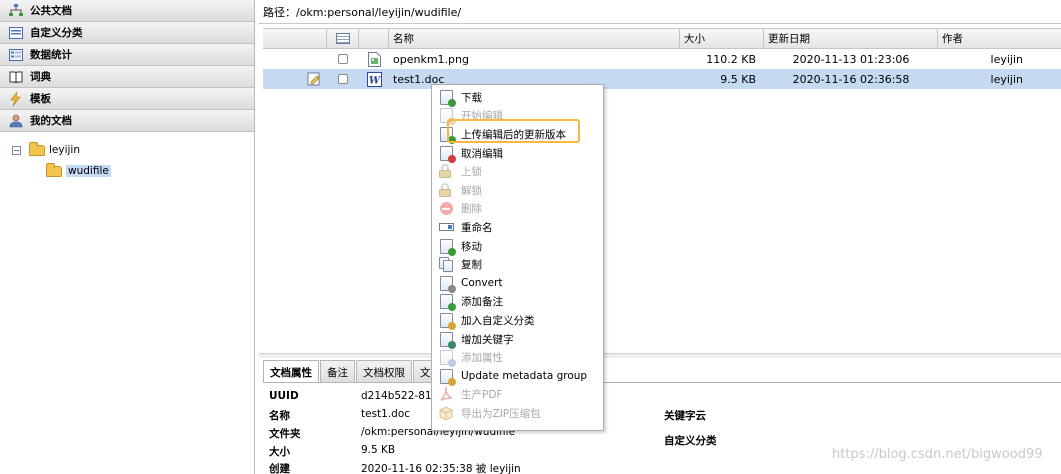 The width and height of the screenshot is (1061, 474). Describe the element at coordinates (517, 264) in the screenshot. I see `menu-item-copy: 复制` at that location.